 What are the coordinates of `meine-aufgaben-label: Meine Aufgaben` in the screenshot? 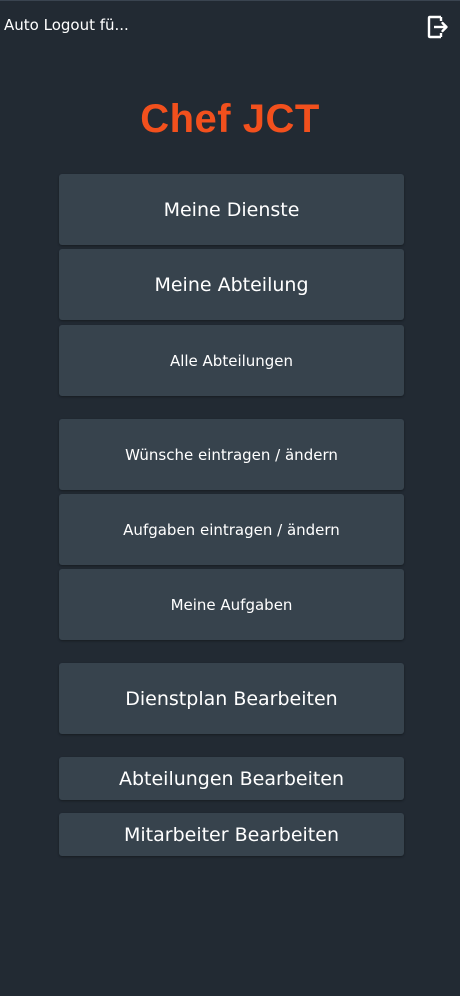 It's located at (231, 604).